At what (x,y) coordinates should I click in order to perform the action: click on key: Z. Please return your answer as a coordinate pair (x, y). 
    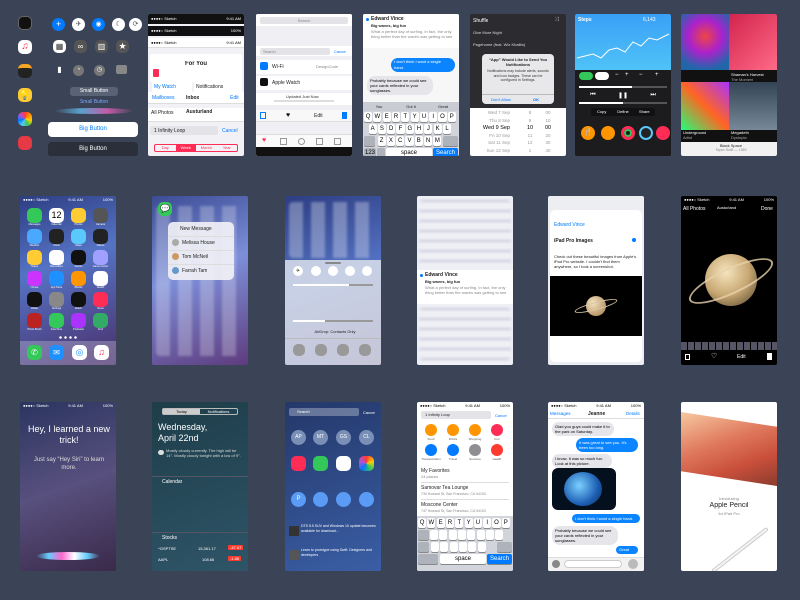
    Looking at the image, I should click on (381, 141).